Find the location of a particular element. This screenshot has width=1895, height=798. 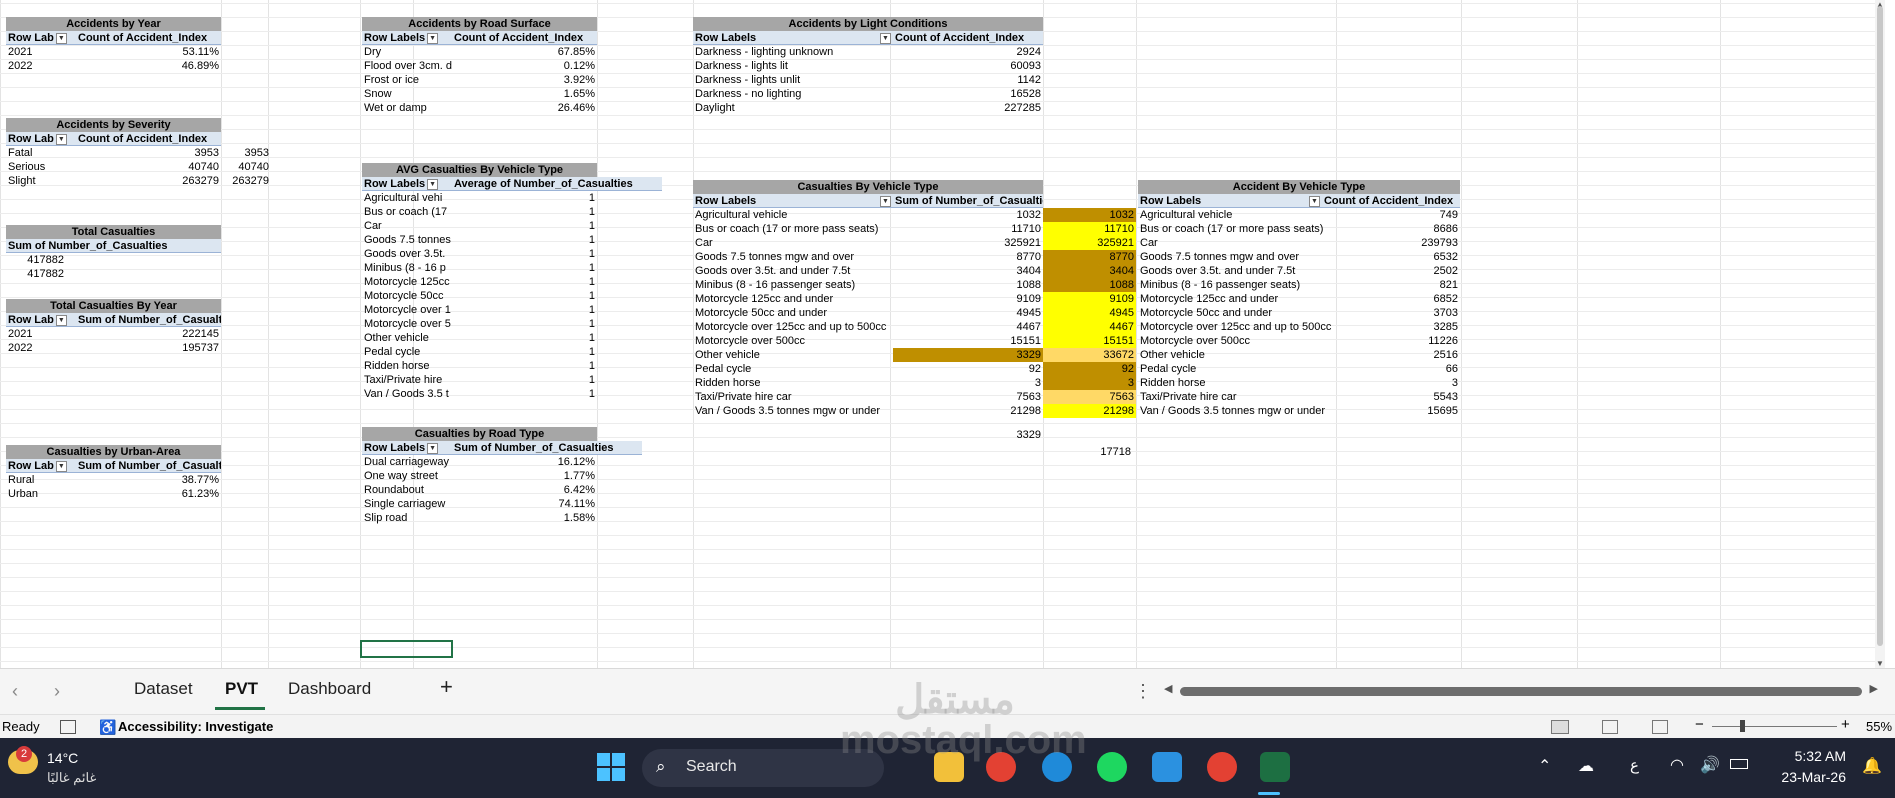

pivot-cell: 21298 is located at coordinates (968, 411).